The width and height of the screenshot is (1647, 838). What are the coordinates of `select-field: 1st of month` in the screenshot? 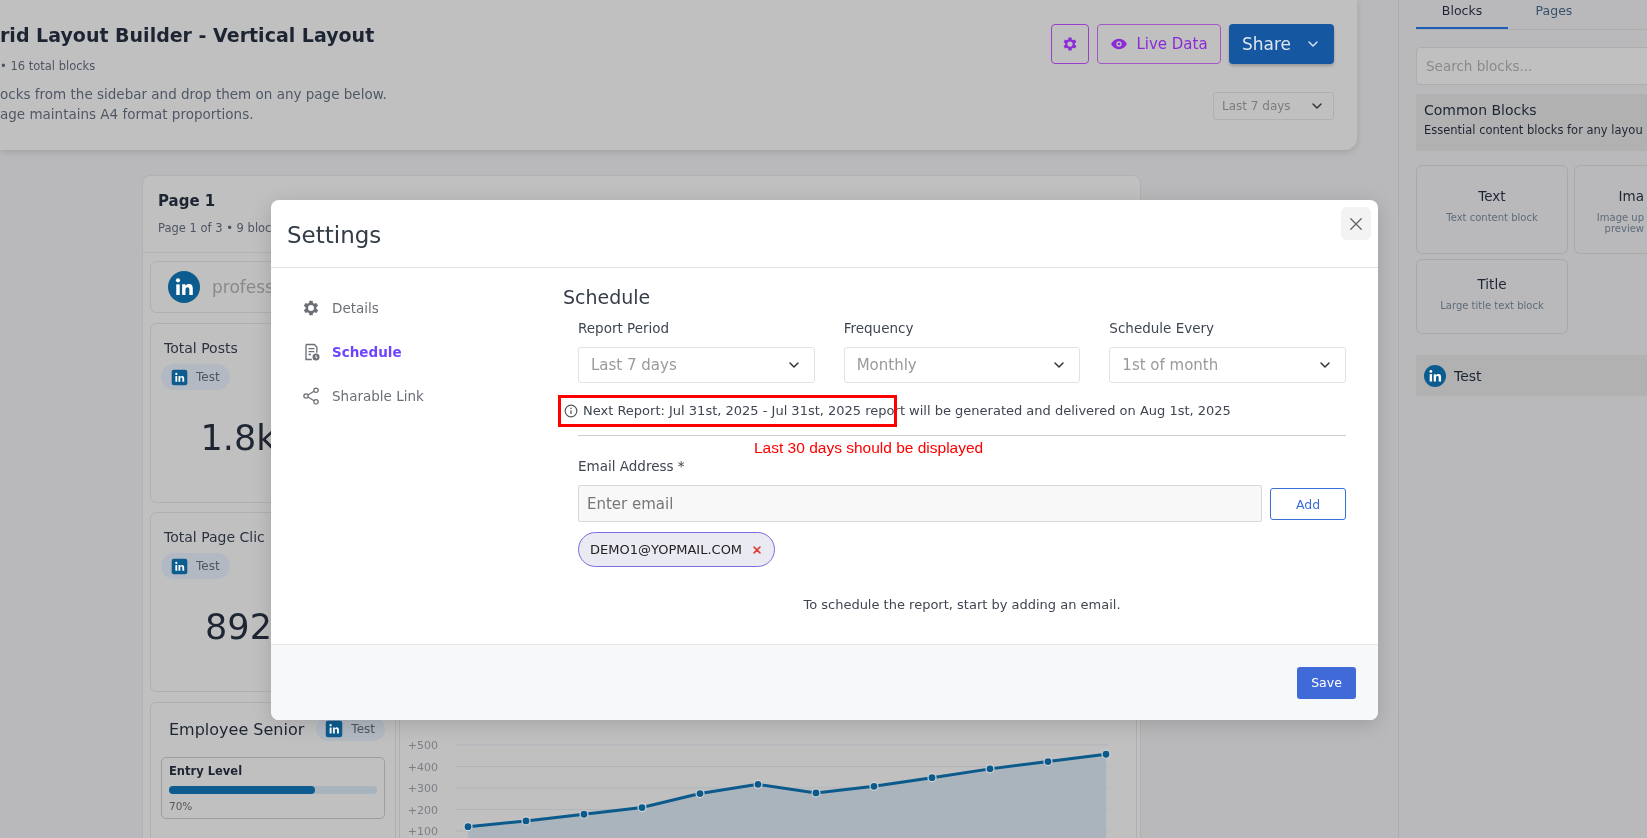 It's located at (1227, 365).